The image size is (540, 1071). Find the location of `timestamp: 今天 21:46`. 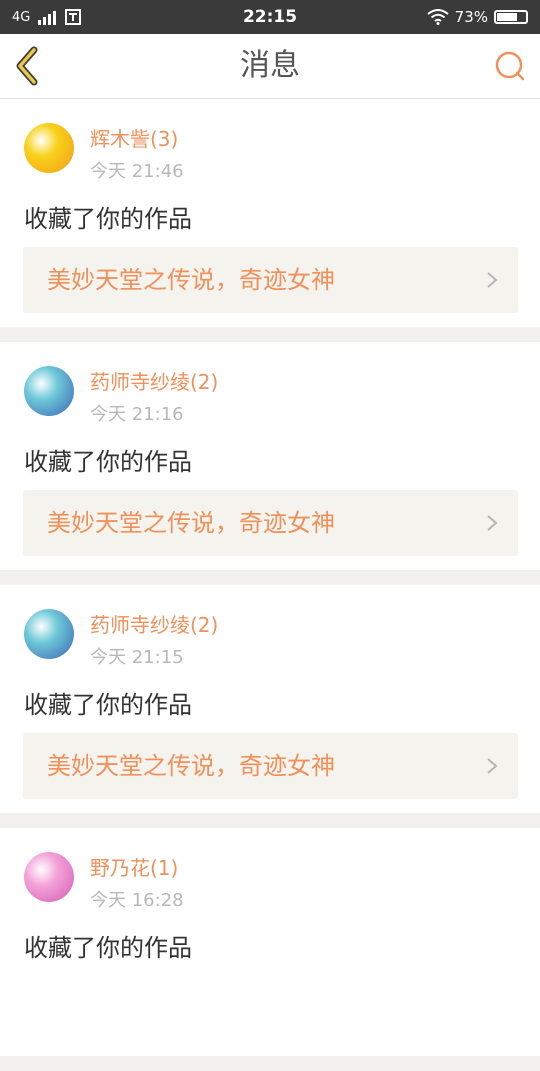

timestamp: 今天 21:46 is located at coordinates (137, 171).